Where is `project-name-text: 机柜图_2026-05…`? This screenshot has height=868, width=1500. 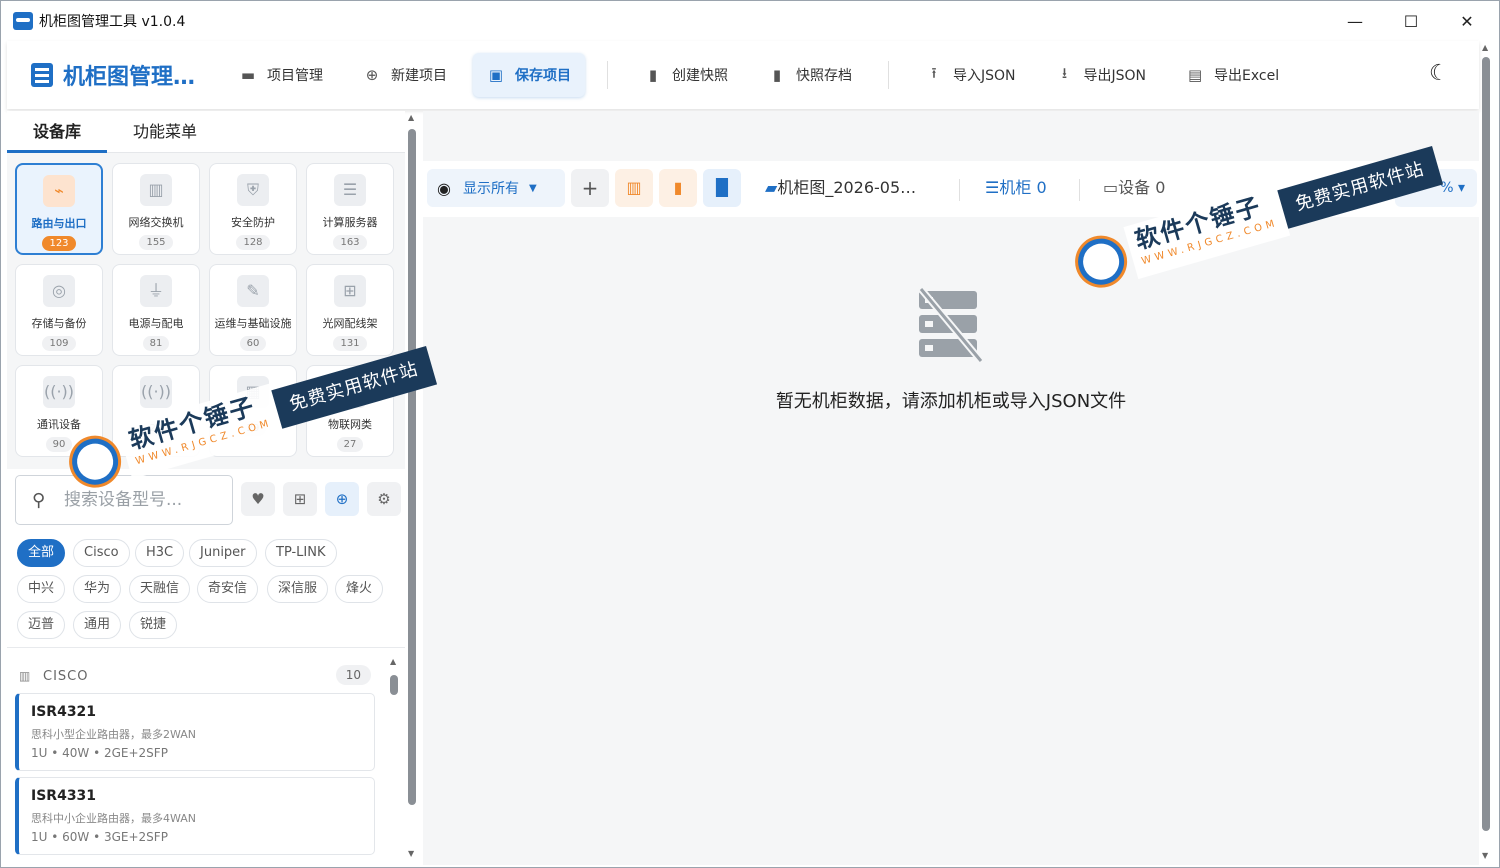 project-name-text: 机柜图_2026-05… is located at coordinates (847, 187).